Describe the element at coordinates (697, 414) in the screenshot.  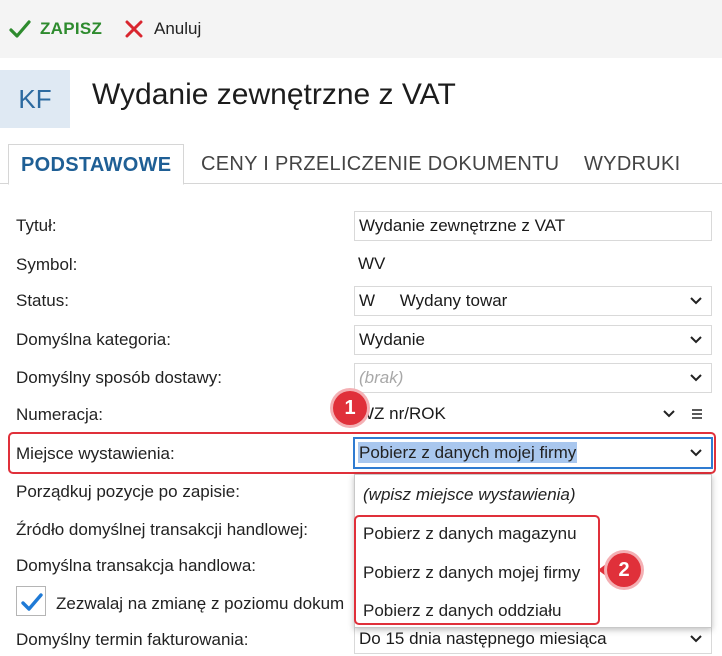
I see `menu-icon` at that location.